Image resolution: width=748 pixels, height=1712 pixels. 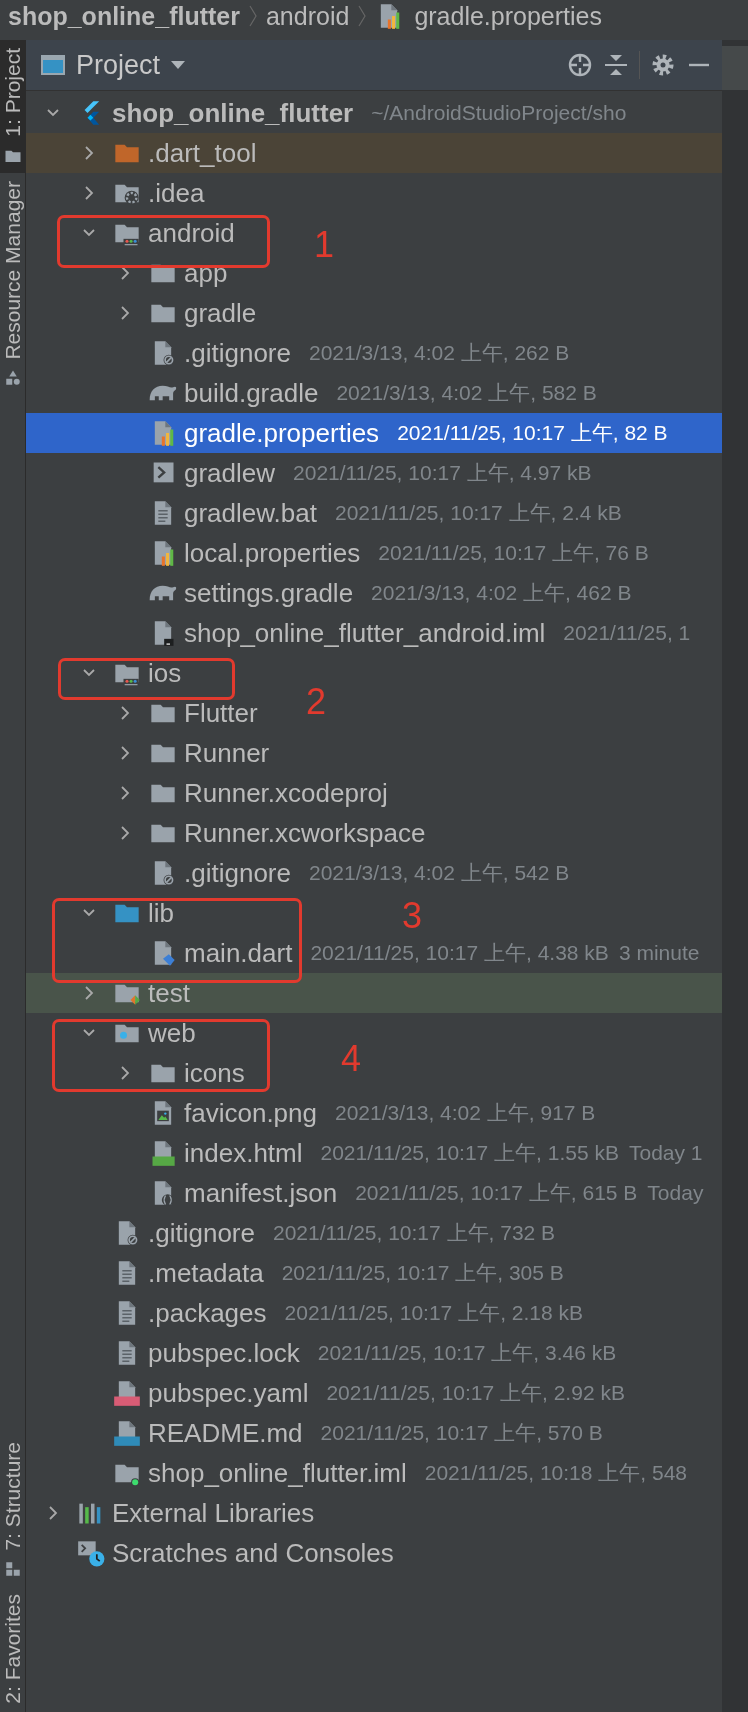 I want to click on file-name: .idea, so click(x=176, y=193).